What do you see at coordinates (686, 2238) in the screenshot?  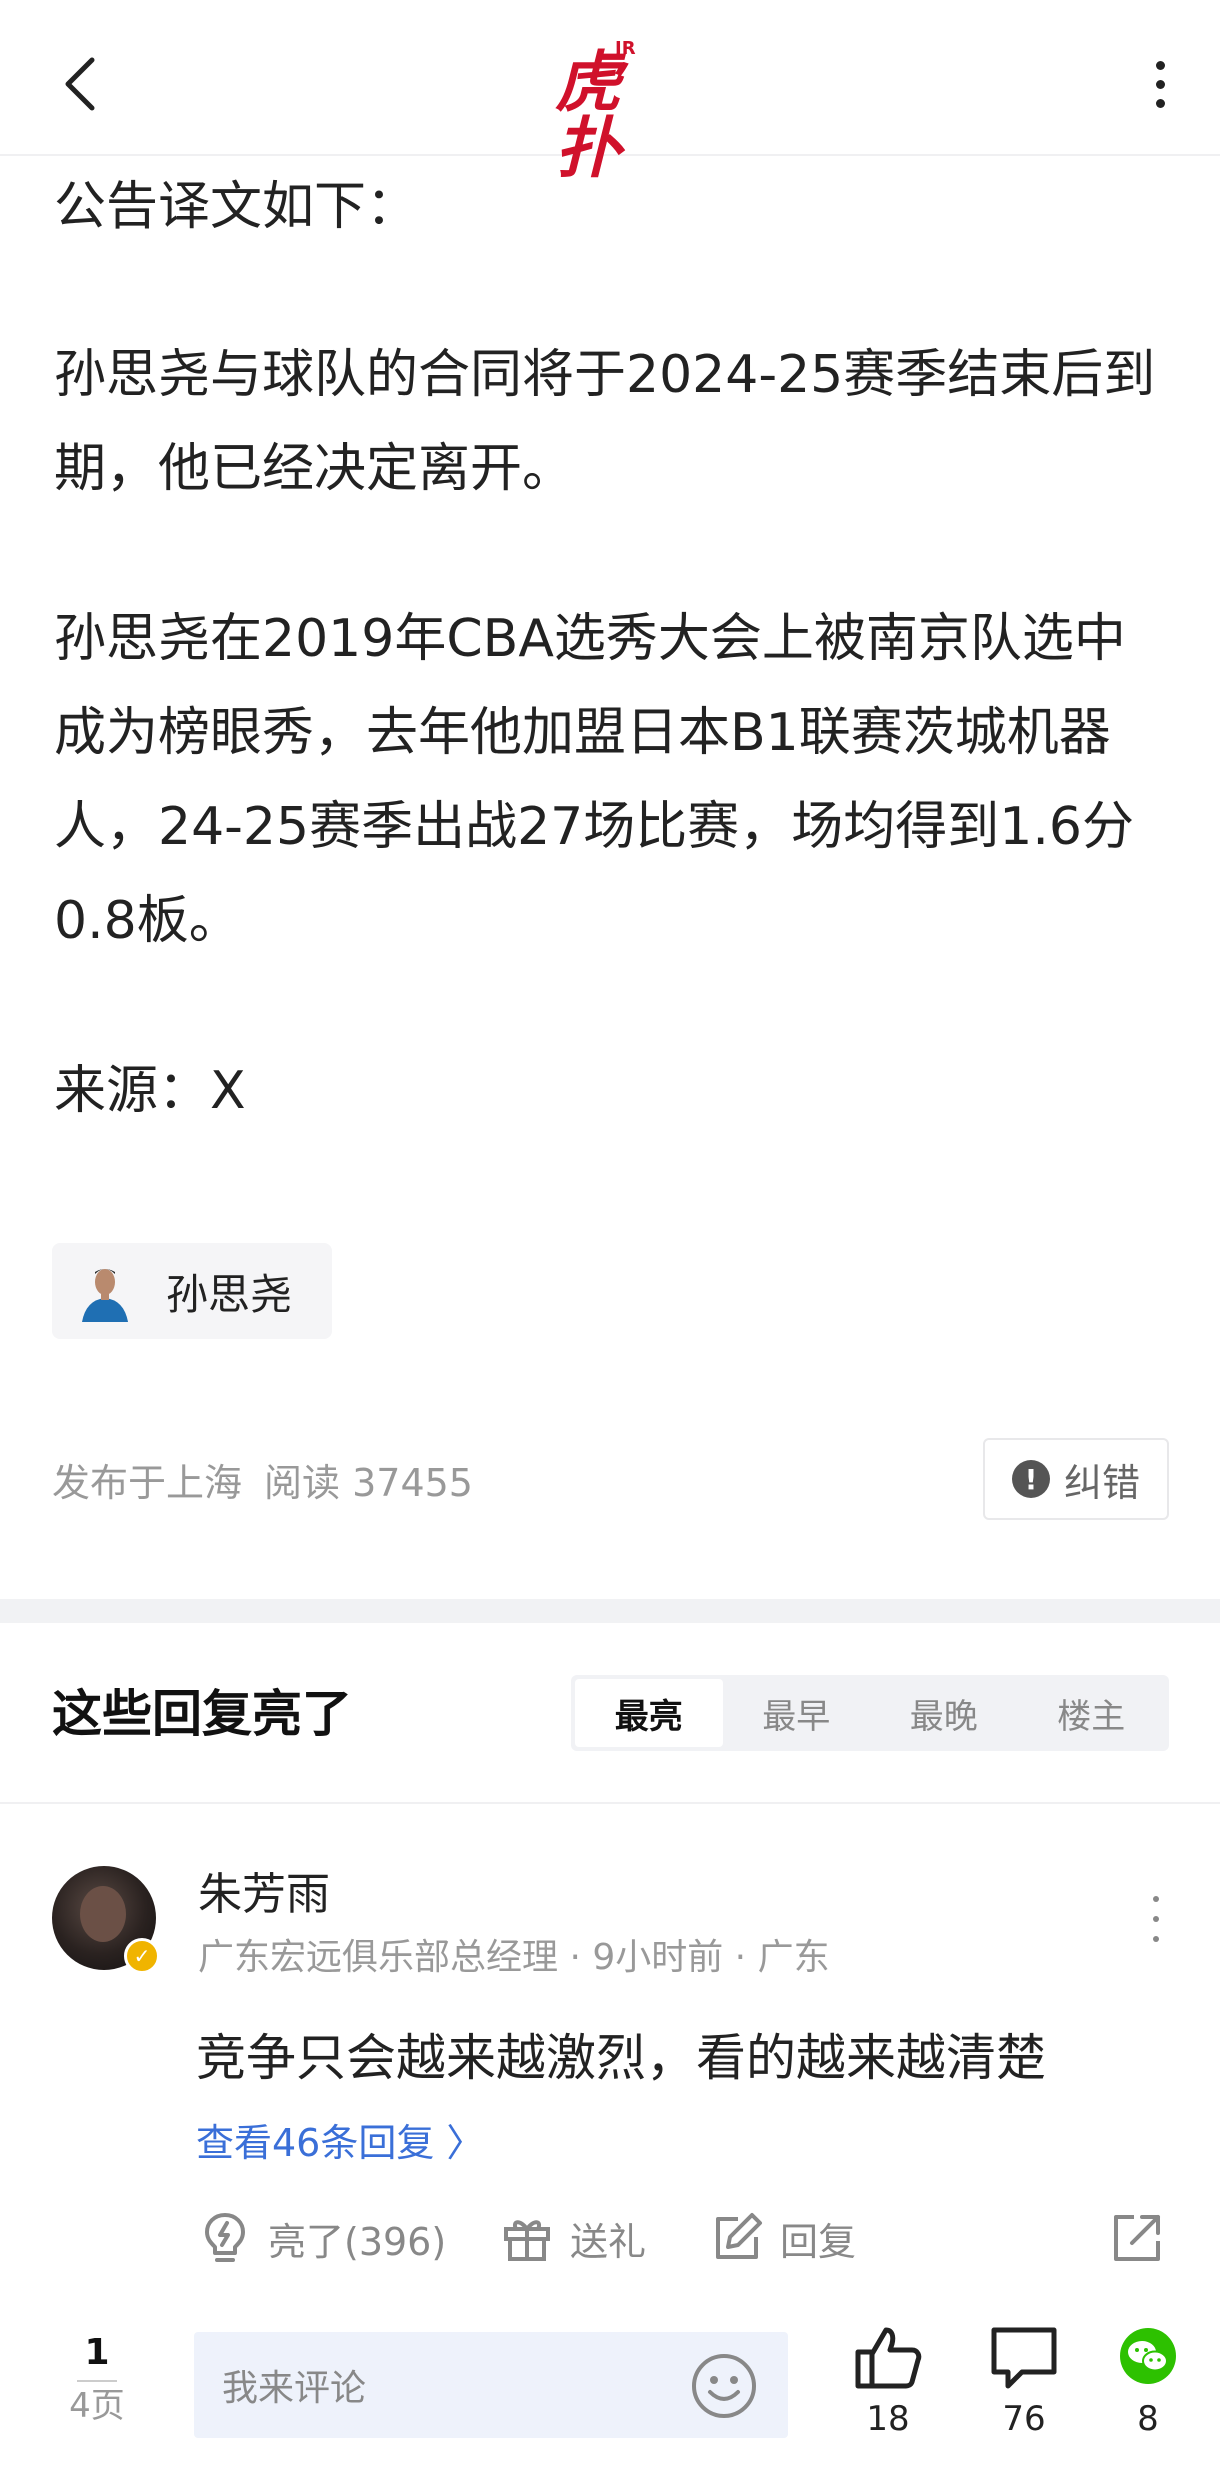 I see `comment-actions: 亮了(396) 送礼 回复` at bounding box center [686, 2238].